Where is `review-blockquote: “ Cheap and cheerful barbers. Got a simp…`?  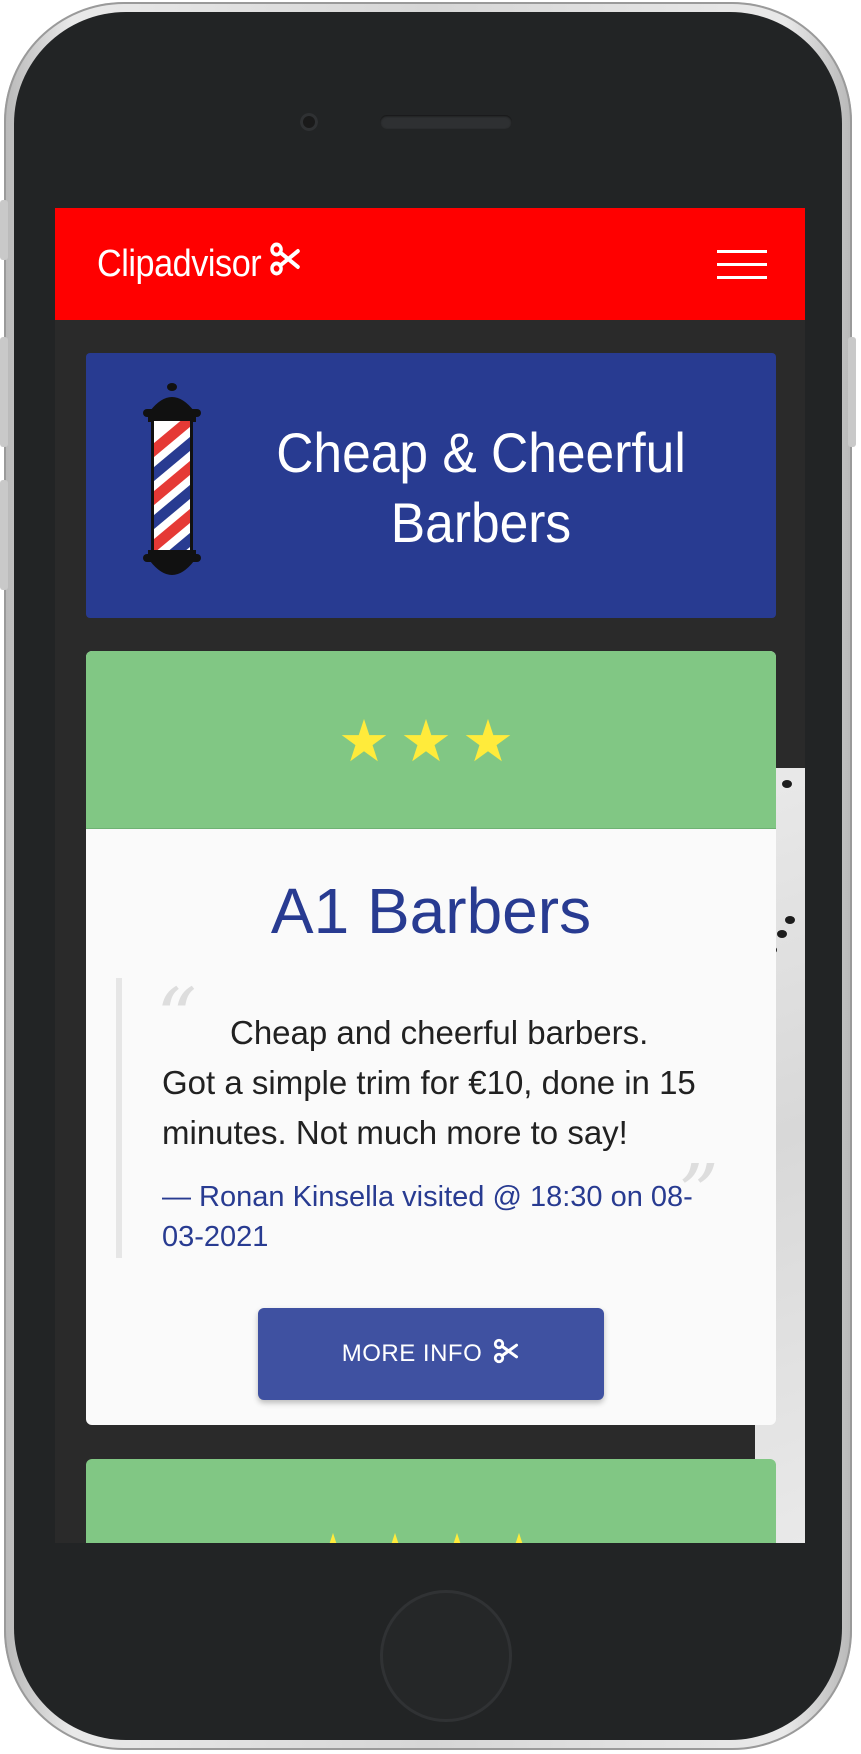 review-blockquote: “ Cheap and cheerful barbers. Got a simp… is located at coordinates (429, 1118).